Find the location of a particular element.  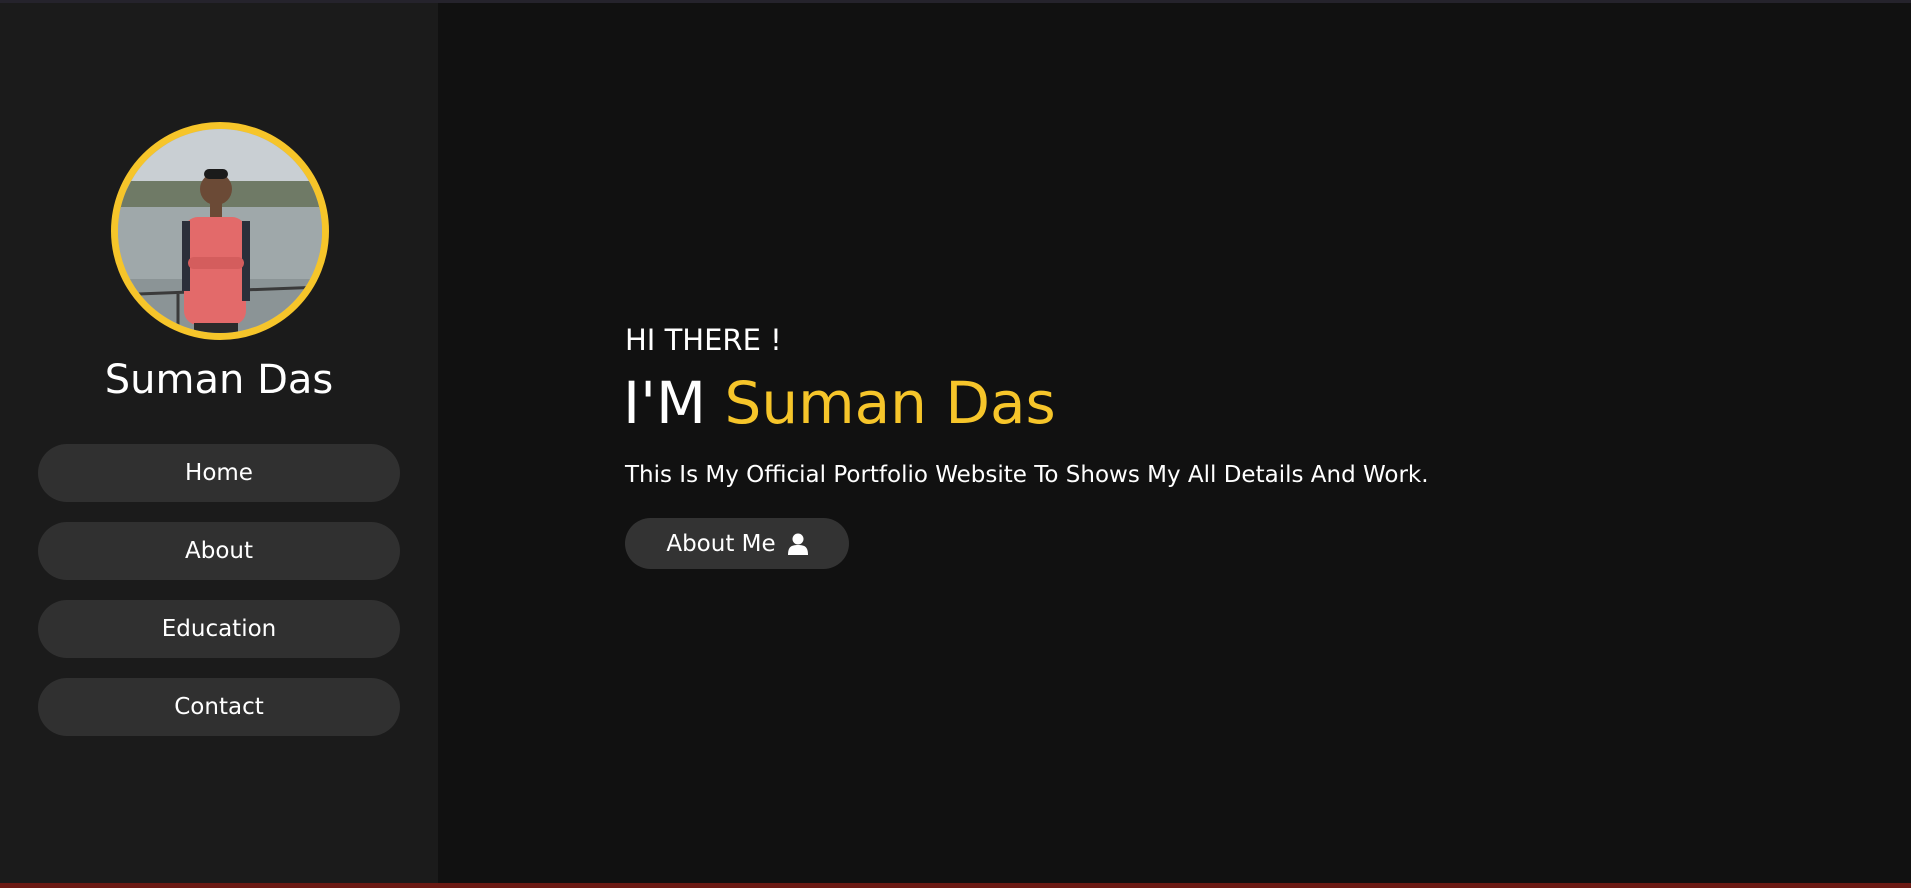

avatar is located at coordinates (220, 231).